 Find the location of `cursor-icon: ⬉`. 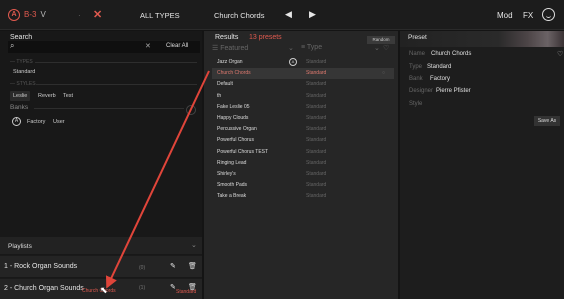

cursor-icon: ⬉ is located at coordinates (104, 290).